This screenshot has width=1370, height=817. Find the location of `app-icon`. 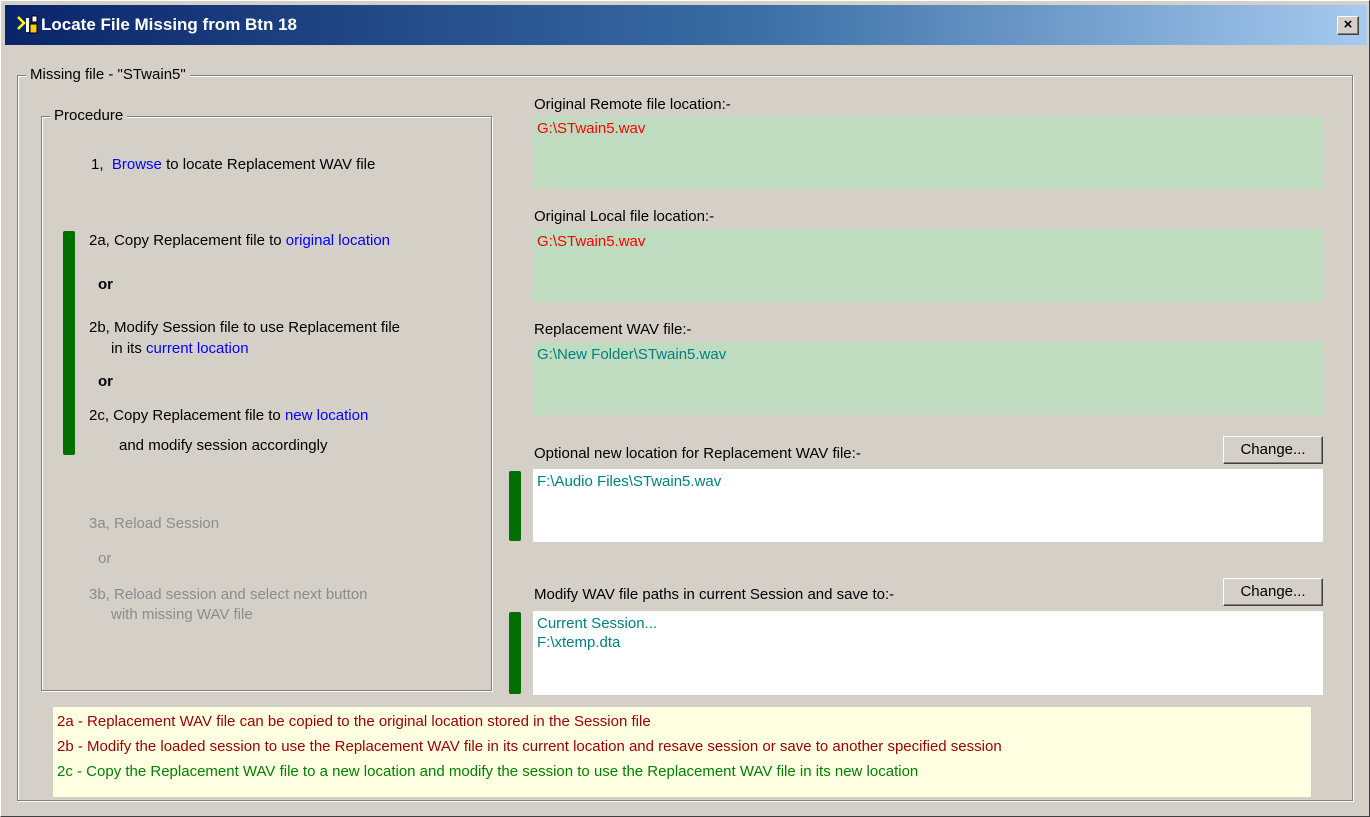

app-icon is located at coordinates (27, 24).